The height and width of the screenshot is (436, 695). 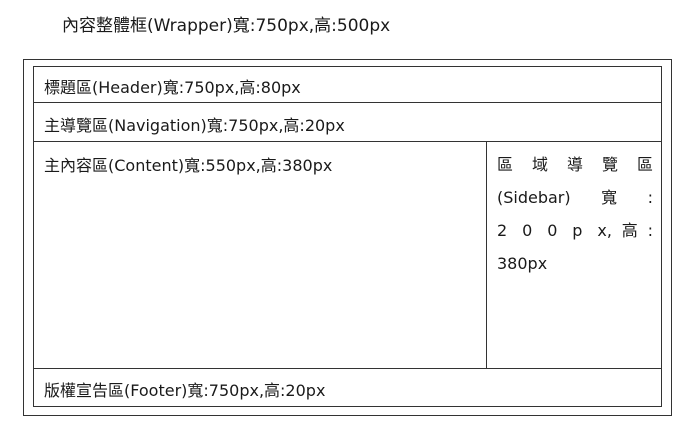 What do you see at coordinates (522, 263) in the screenshot?
I see `sidebar-label-line-4: 380px` at bounding box center [522, 263].